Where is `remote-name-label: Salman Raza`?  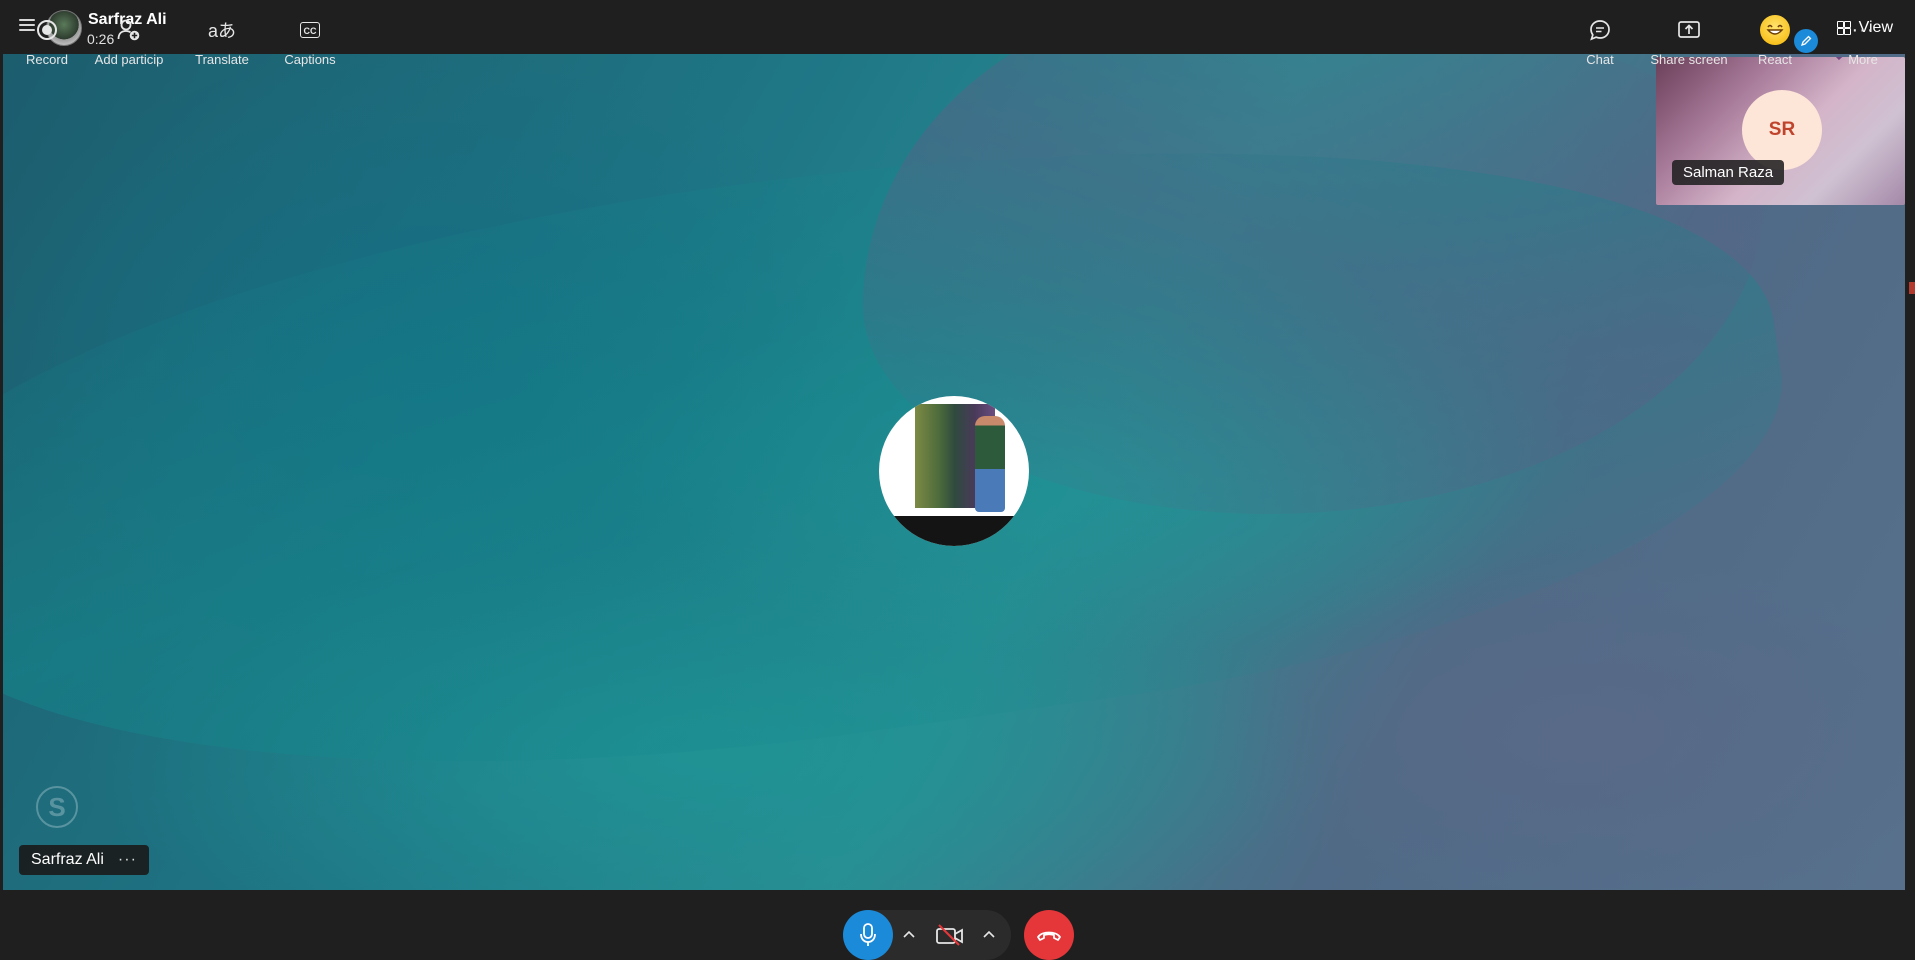 remote-name-label: Salman Raza is located at coordinates (1728, 172).